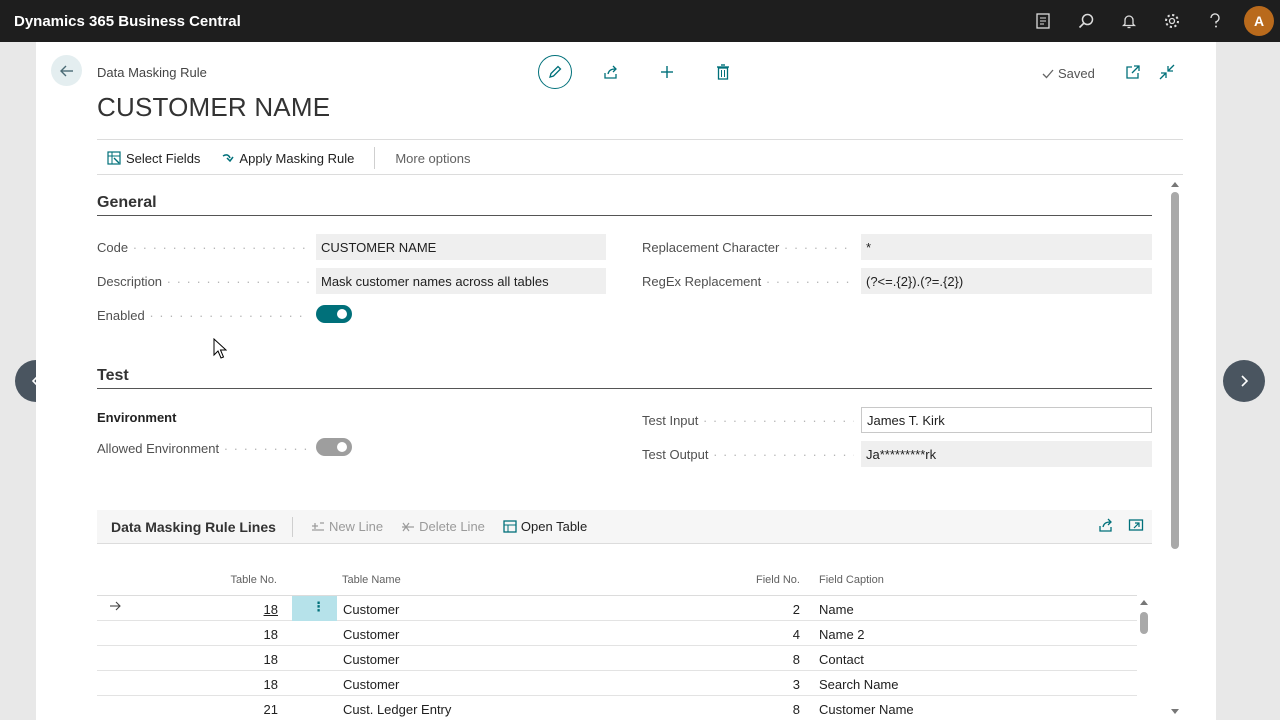 The image size is (1280, 720). I want to click on search-icon, so click(1085, 21).